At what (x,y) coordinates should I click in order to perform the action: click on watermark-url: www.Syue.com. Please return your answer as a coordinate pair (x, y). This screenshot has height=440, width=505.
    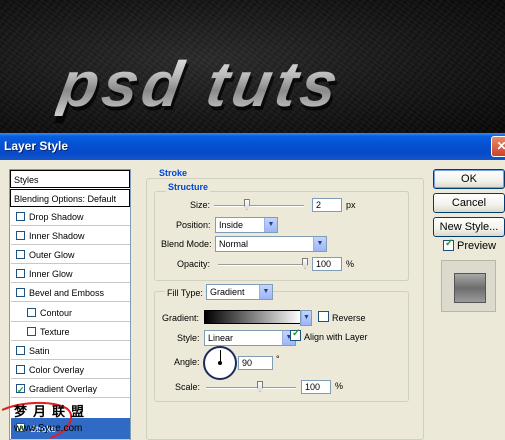
    Looking at the image, I should click on (48, 428).